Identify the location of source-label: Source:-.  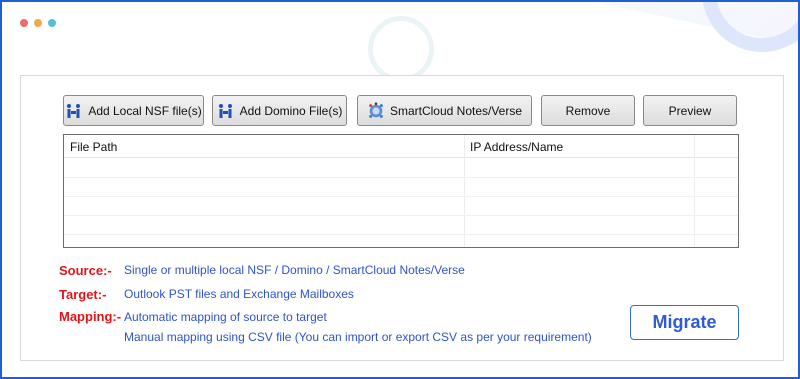
(85, 270).